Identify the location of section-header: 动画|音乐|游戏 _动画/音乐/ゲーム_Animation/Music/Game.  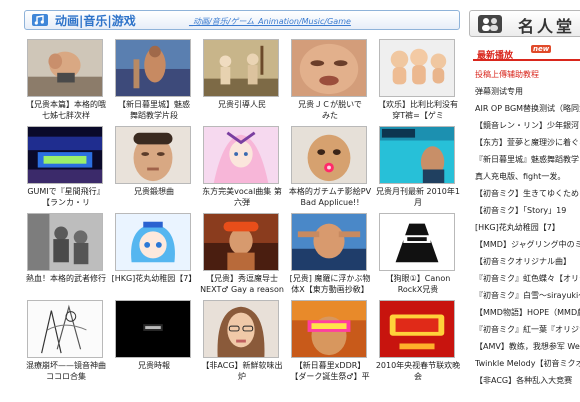
(242, 20).